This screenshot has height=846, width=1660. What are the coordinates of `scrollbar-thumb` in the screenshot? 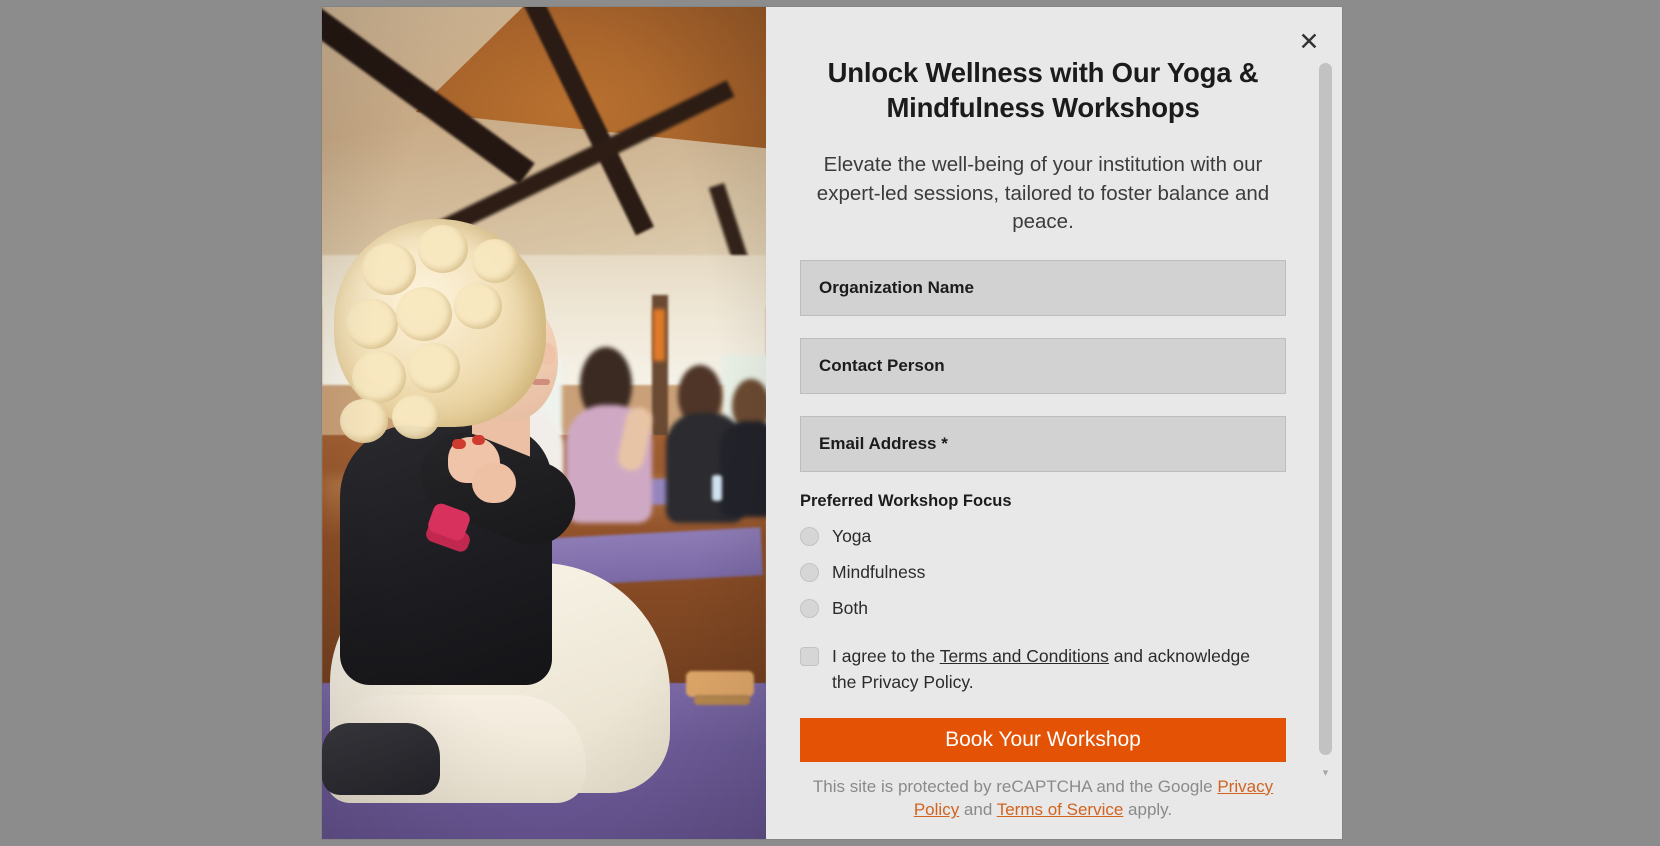 It's located at (1325, 409).